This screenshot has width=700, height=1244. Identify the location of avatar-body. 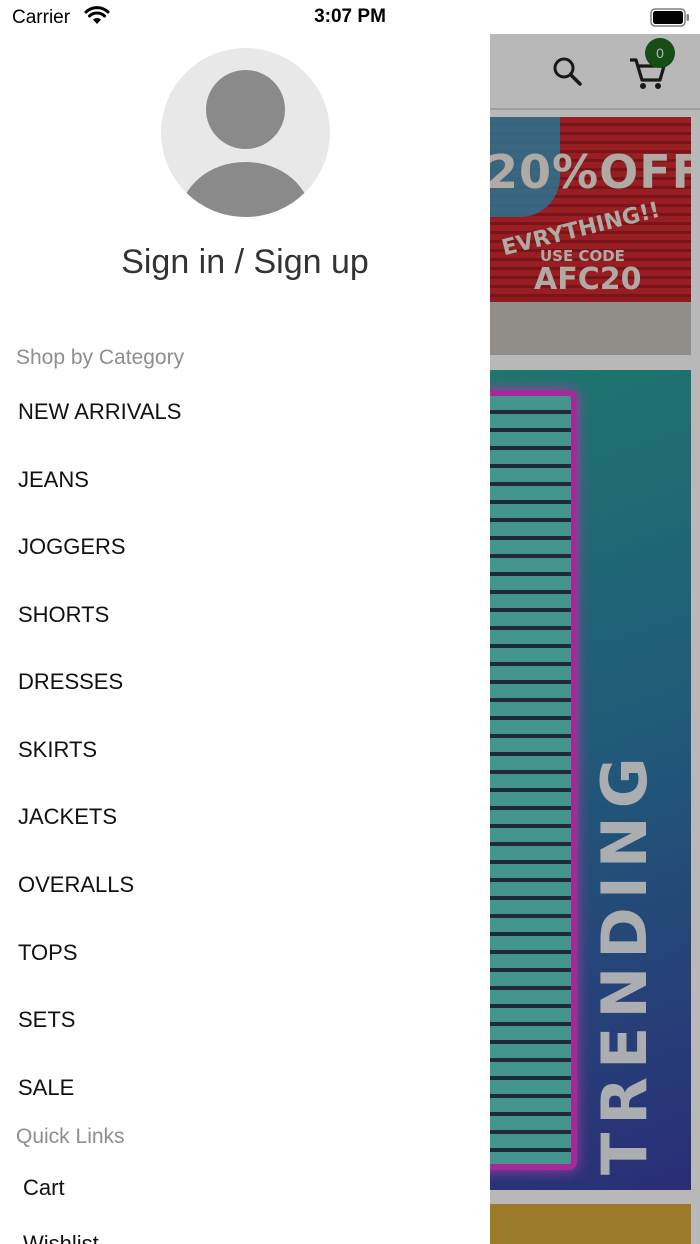
(245, 189).